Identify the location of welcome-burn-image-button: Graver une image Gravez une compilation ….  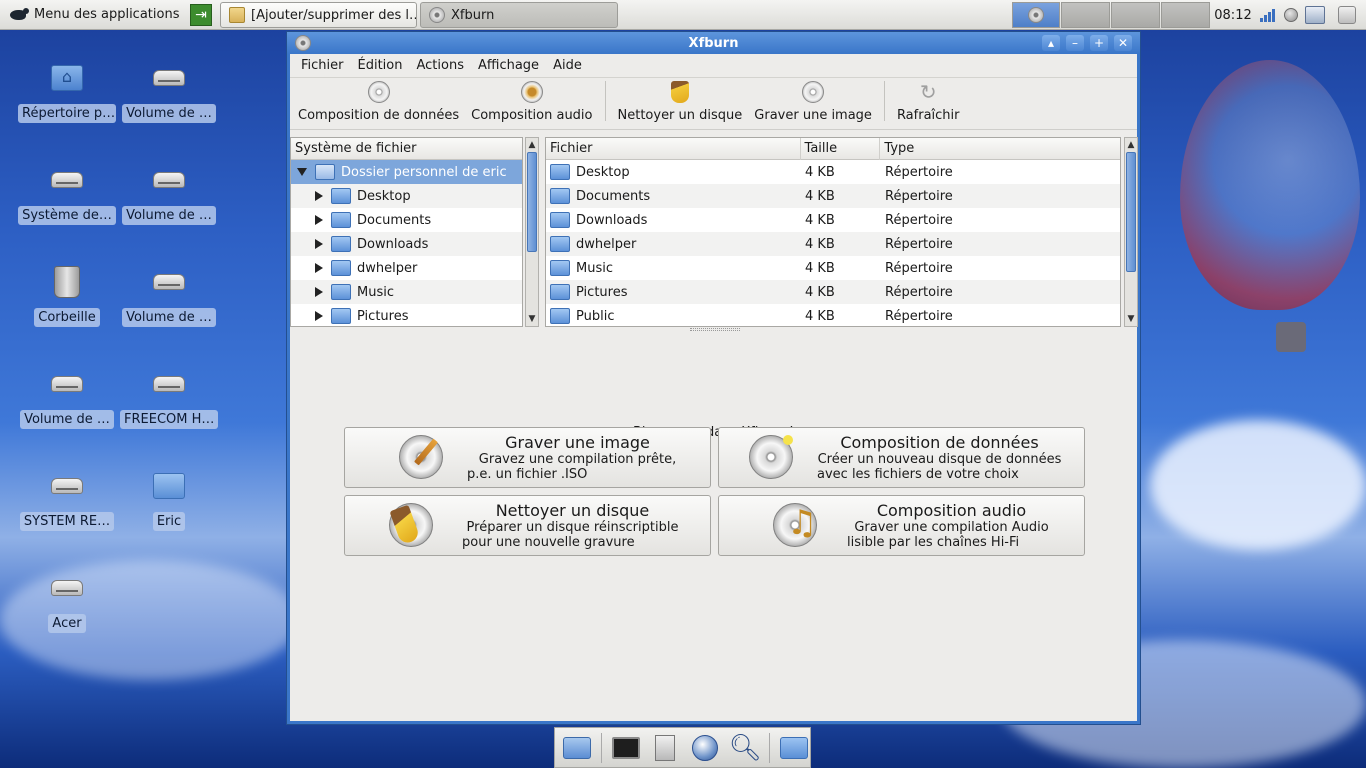
(527, 457).